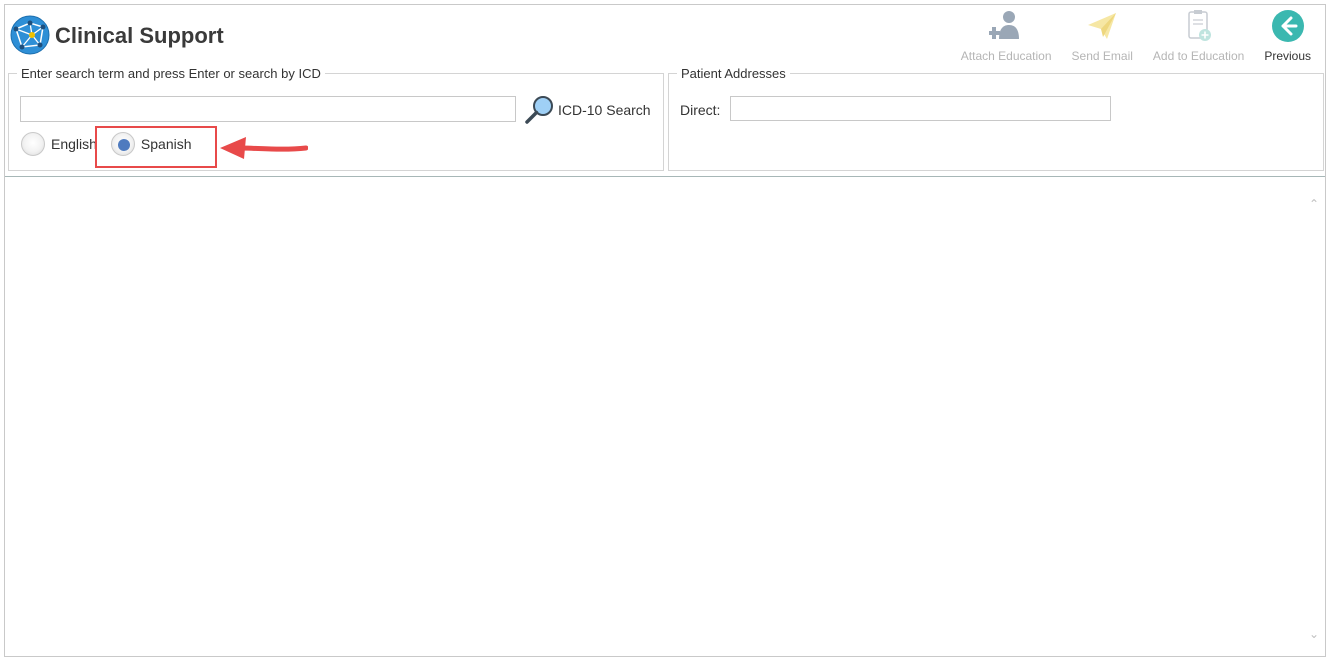  I want to click on icd-10-search-button: ICD-10 Search, so click(587, 110).